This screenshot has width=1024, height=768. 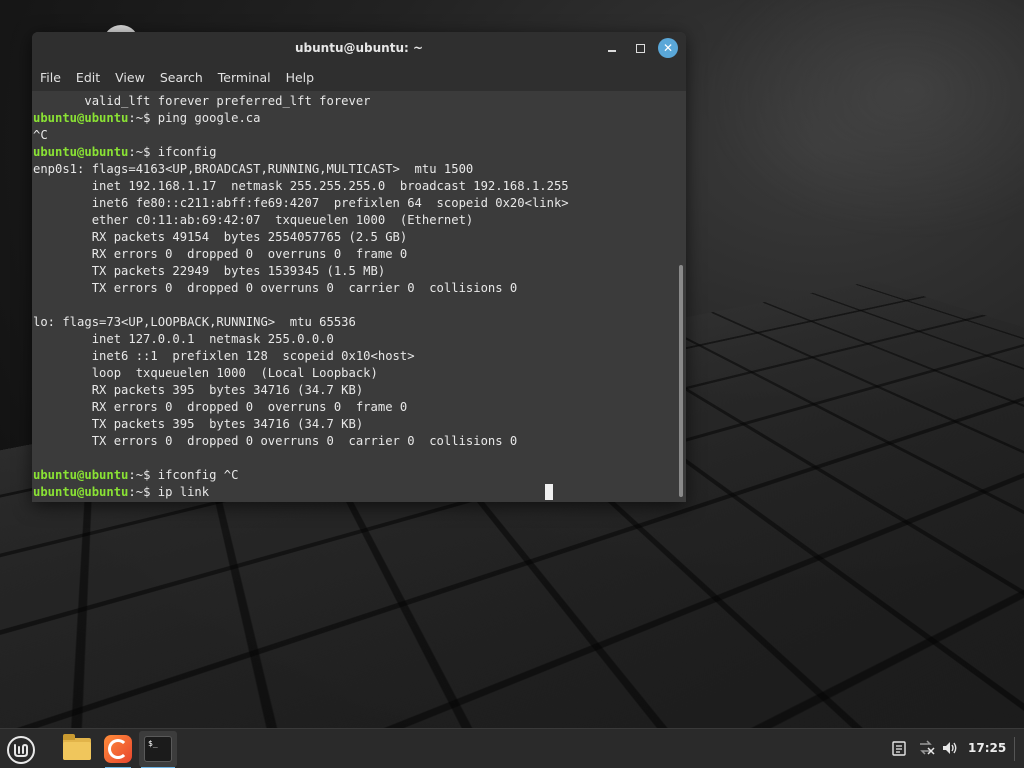 What do you see at coordinates (183, 339) in the screenshot?
I see `output-text: inet 127.0.0.1 netmask 255.0.0.0` at bounding box center [183, 339].